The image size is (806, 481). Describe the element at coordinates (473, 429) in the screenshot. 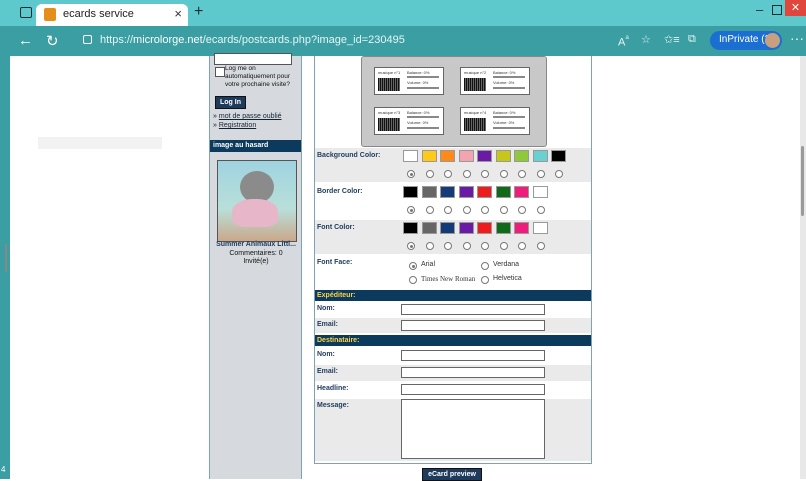

I see `message-textarea` at that location.